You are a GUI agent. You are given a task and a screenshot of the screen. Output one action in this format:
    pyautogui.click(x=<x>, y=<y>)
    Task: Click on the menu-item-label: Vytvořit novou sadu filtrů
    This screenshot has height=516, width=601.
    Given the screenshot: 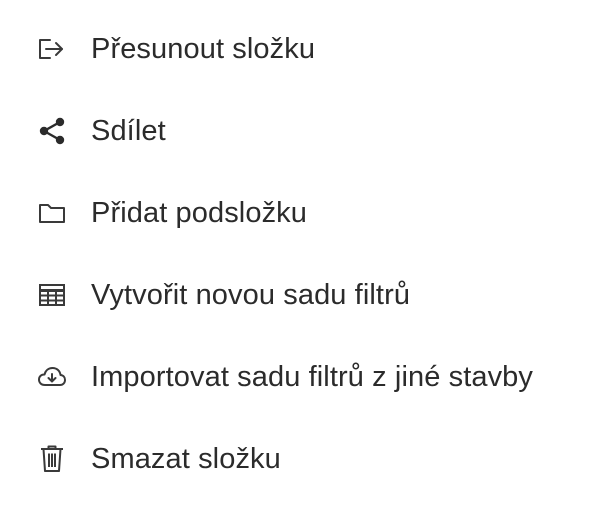 What is the action you would take?
    pyautogui.click(x=251, y=294)
    